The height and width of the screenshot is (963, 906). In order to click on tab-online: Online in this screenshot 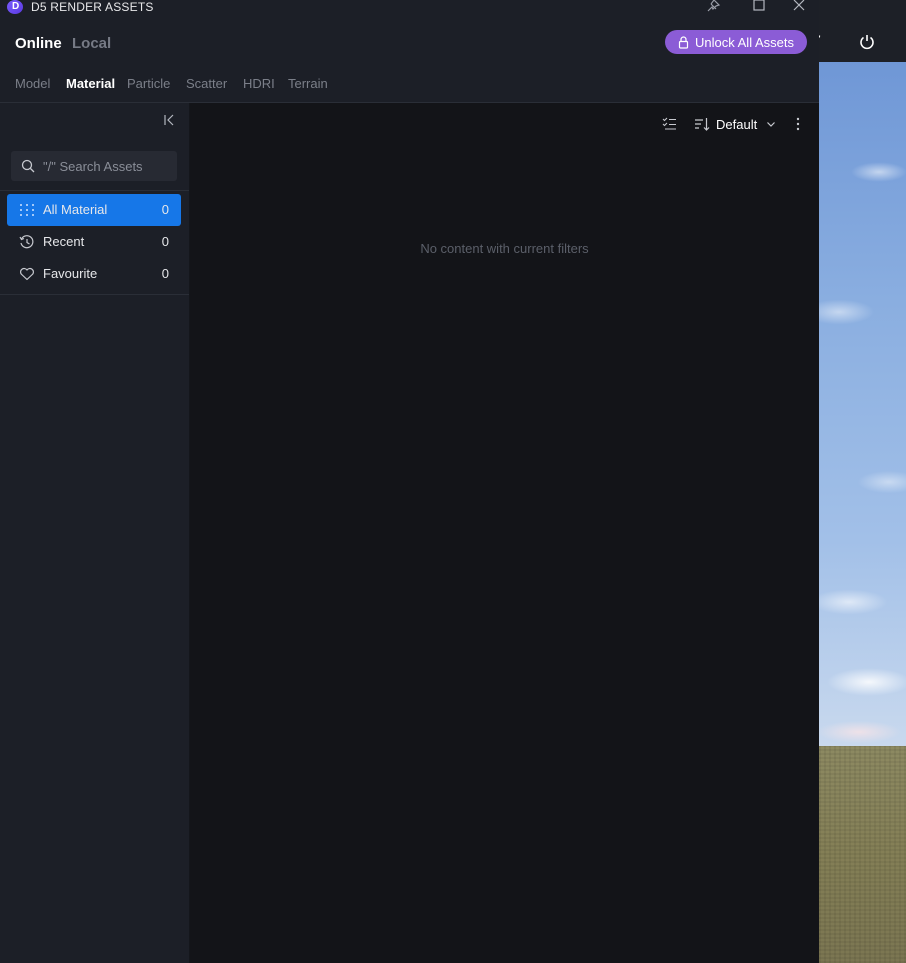, I will do `click(38, 43)`.